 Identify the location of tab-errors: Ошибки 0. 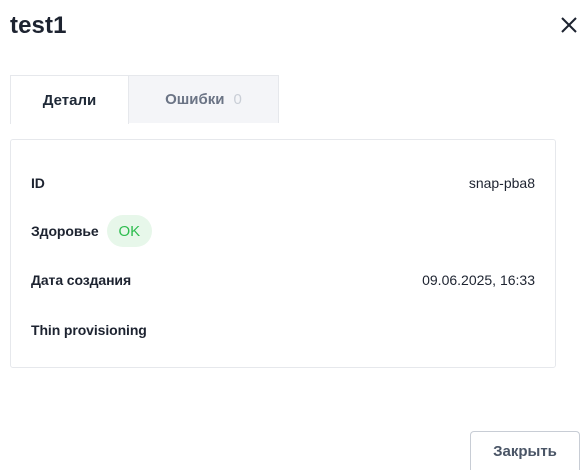
(204, 99).